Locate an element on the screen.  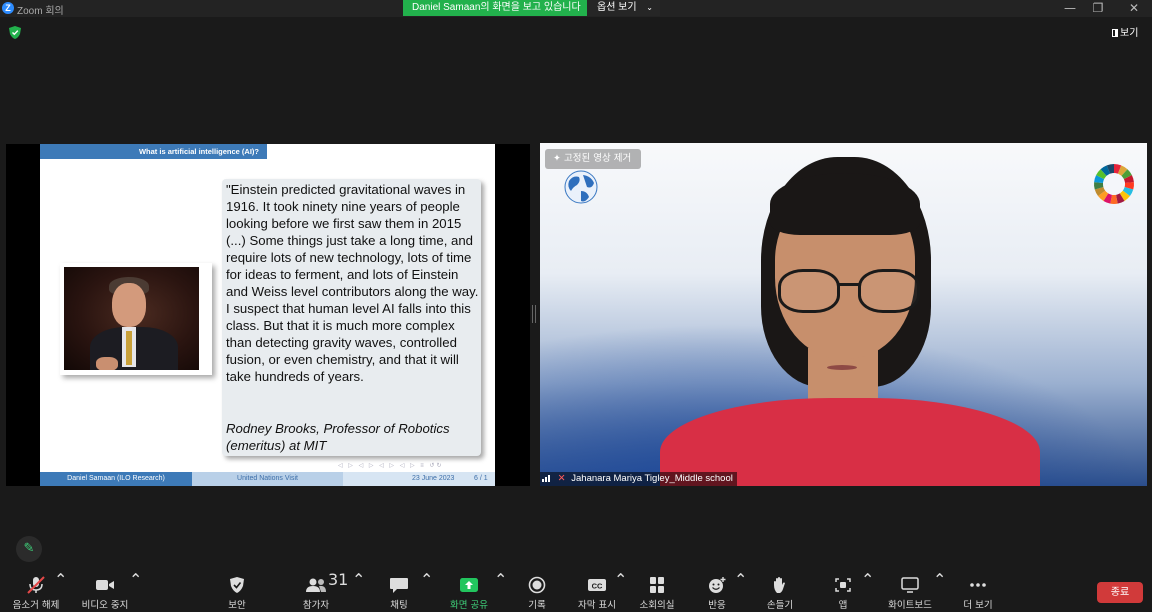
participant-name-tag: ✕ Jahanara Mariya Tigley_Middle school is located at coordinates (638, 479).